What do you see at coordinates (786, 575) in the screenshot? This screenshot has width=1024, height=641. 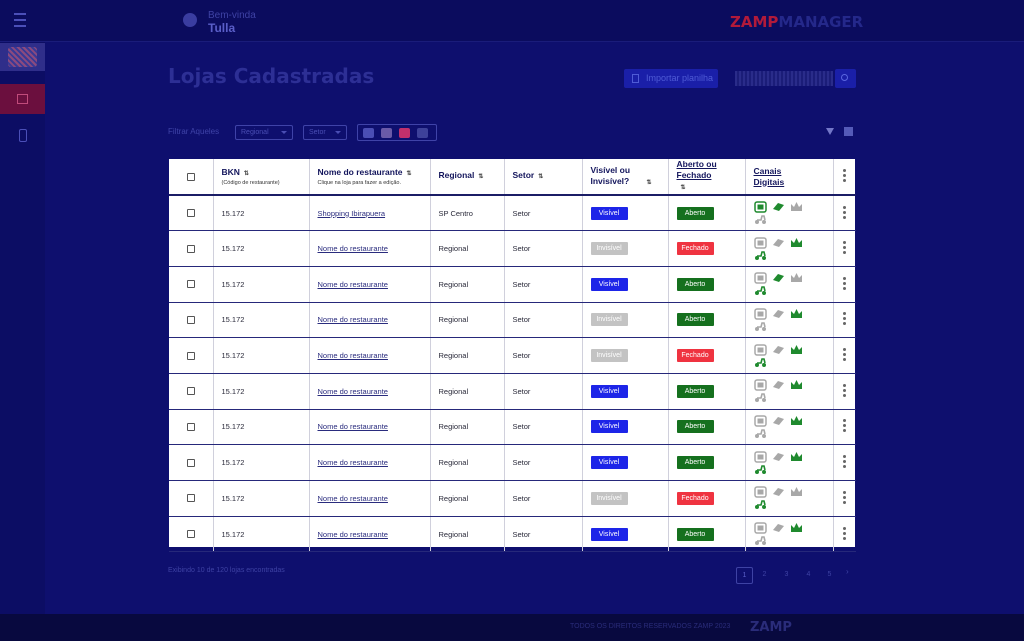 I see `page-3-button: 3` at bounding box center [786, 575].